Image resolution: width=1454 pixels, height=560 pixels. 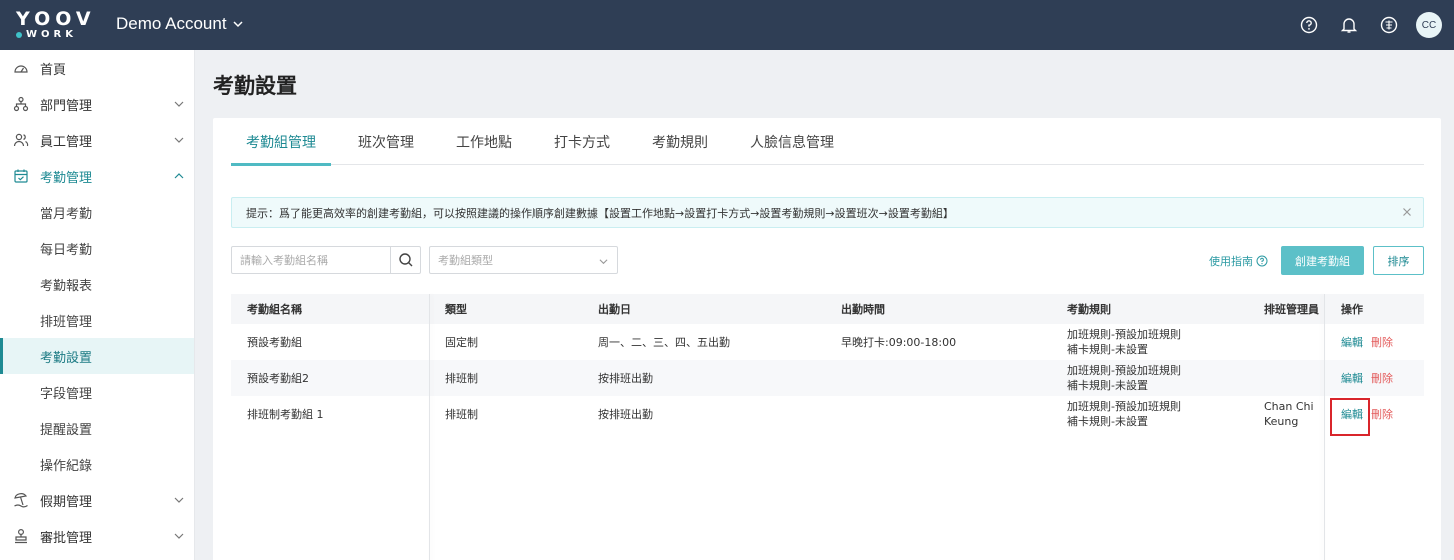 What do you see at coordinates (21, 68) in the screenshot?
I see `dashboard-icon` at bounding box center [21, 68].